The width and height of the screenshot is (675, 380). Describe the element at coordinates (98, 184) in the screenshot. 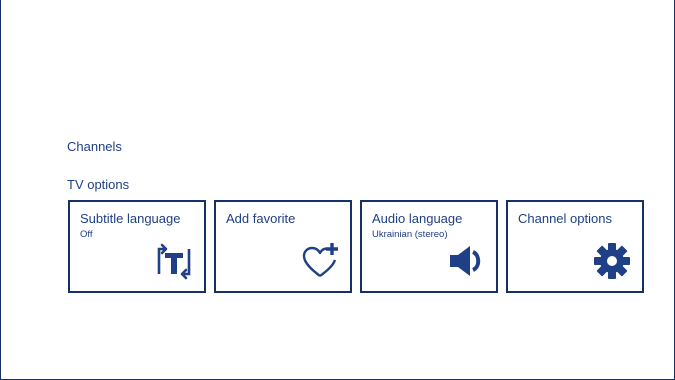

I see `tv-options-section-label: TV options` at that location.